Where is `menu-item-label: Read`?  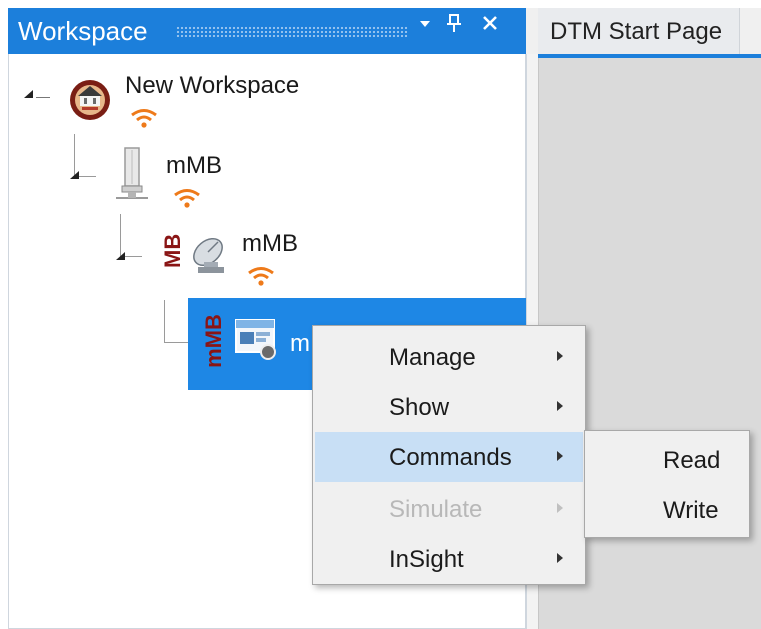
menu-item-label: Read is located at coordinates (692, 460).